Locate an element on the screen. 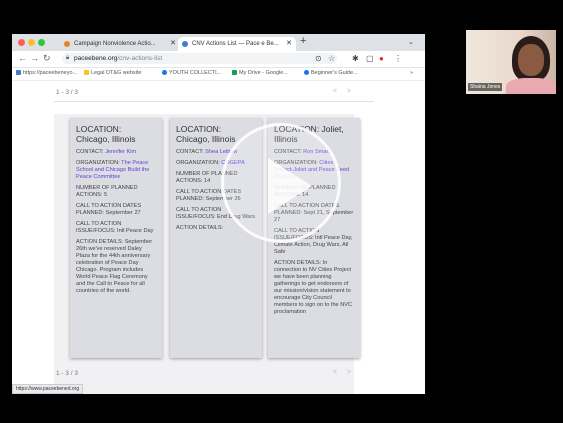 The width and height of the screenshot is (563, 423). apps-grid-icon is located at coordinates (18, 72).